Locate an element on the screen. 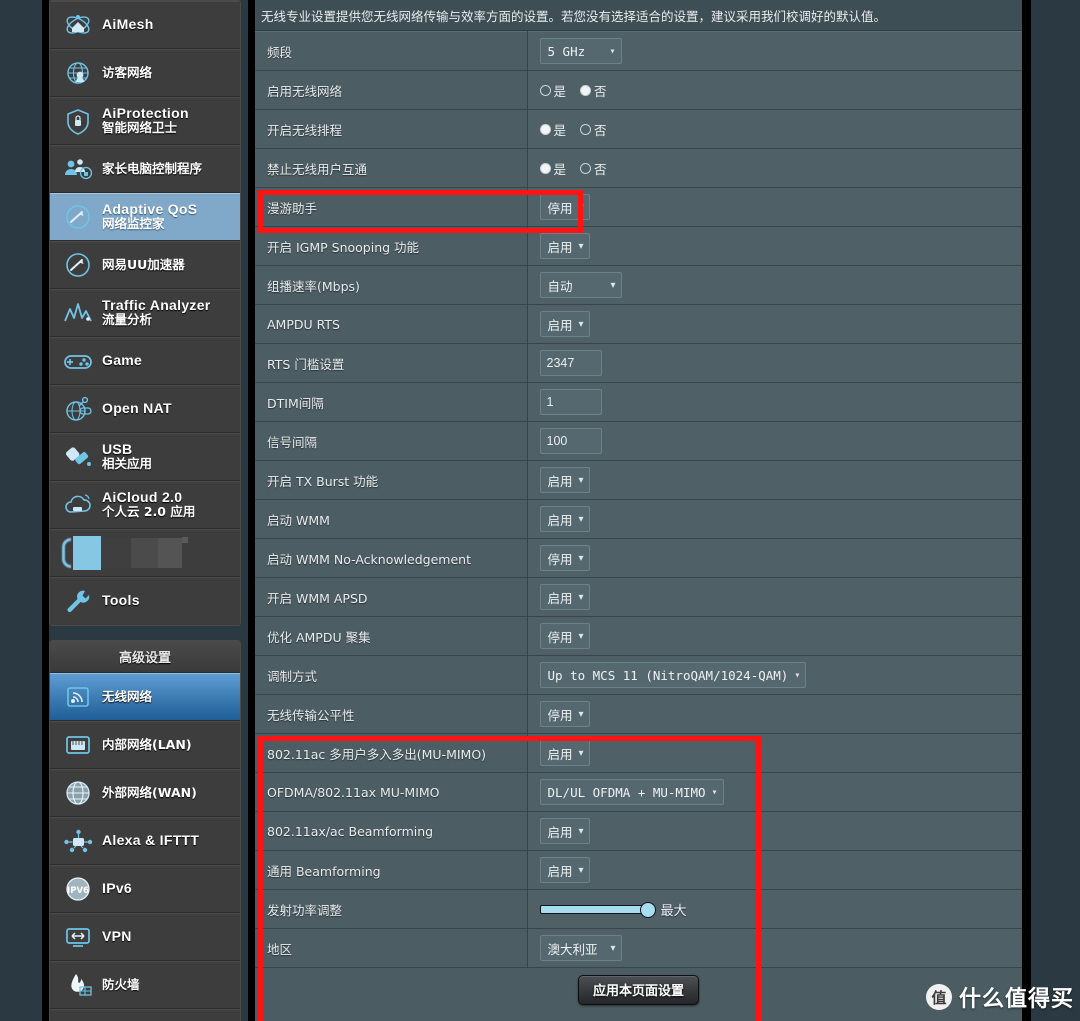 The image size is (1080, 1021). settings-row: 启动 WMM 启用 ▾ is located at coordinates (638, 519).